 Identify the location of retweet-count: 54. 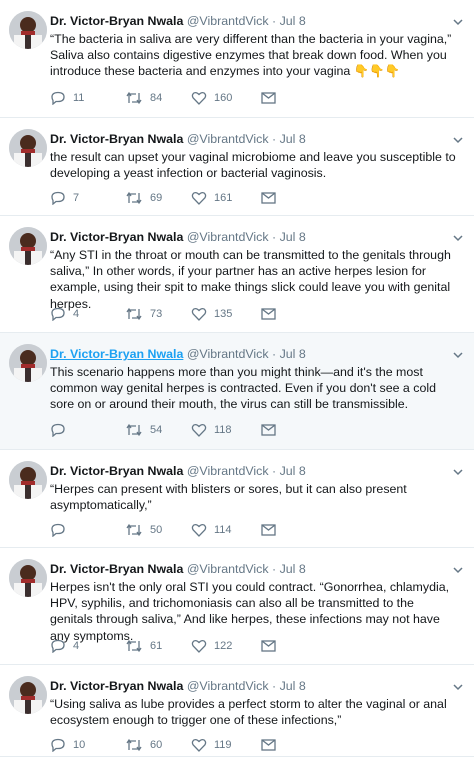
(156, 430).